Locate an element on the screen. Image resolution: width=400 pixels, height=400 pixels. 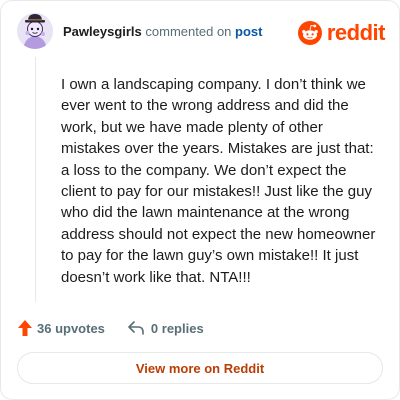
author-line: Pawleysgirls commented on post is located at coordinates (162, 32).